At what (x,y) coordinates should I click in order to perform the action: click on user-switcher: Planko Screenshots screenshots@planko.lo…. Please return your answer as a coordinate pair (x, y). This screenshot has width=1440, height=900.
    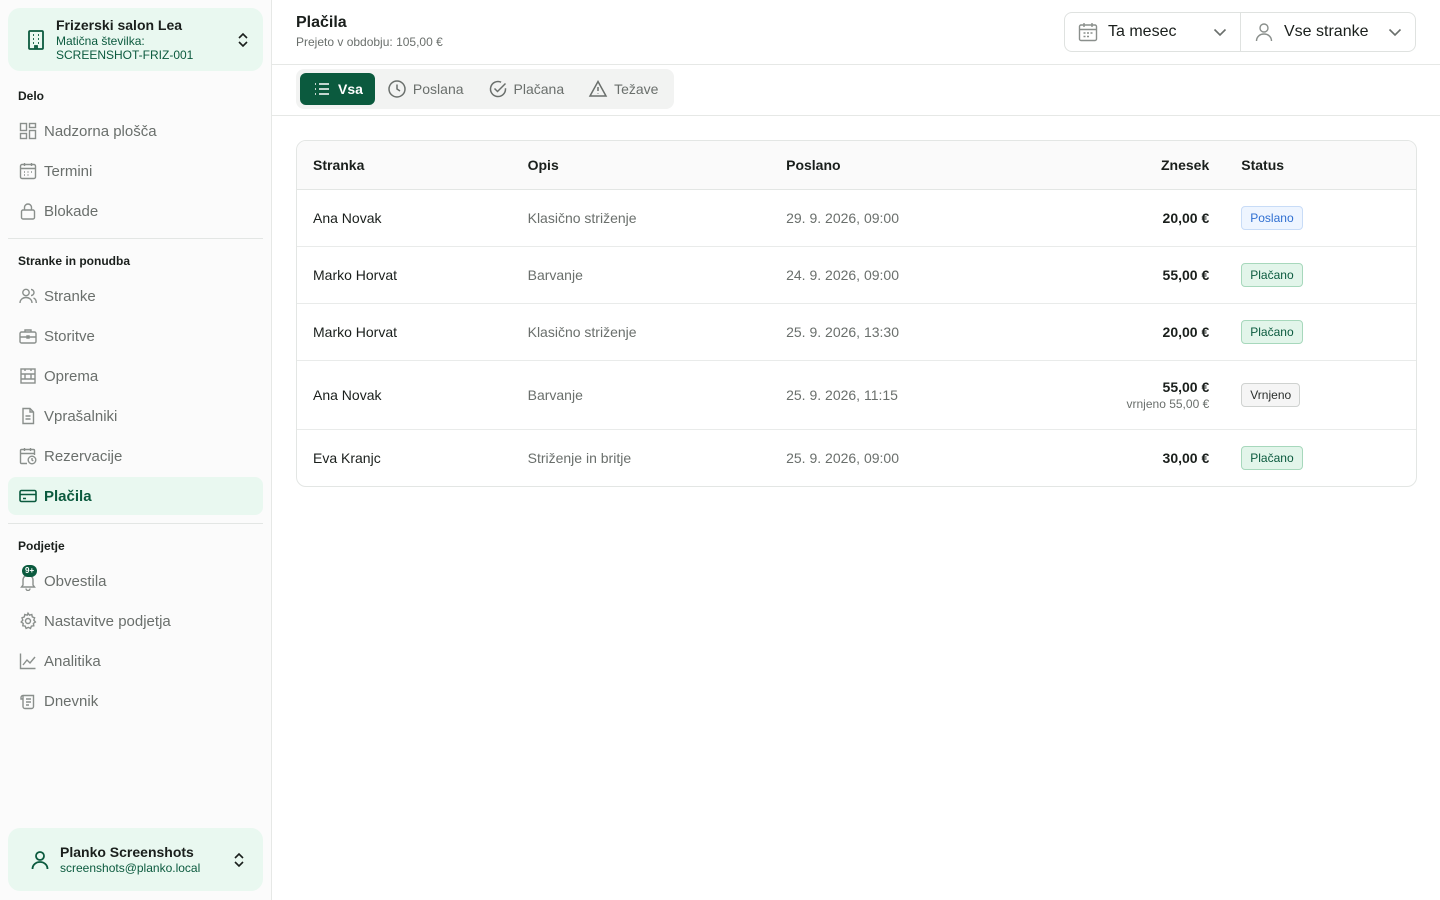
    Looking at the image, I should click on (135, 859).